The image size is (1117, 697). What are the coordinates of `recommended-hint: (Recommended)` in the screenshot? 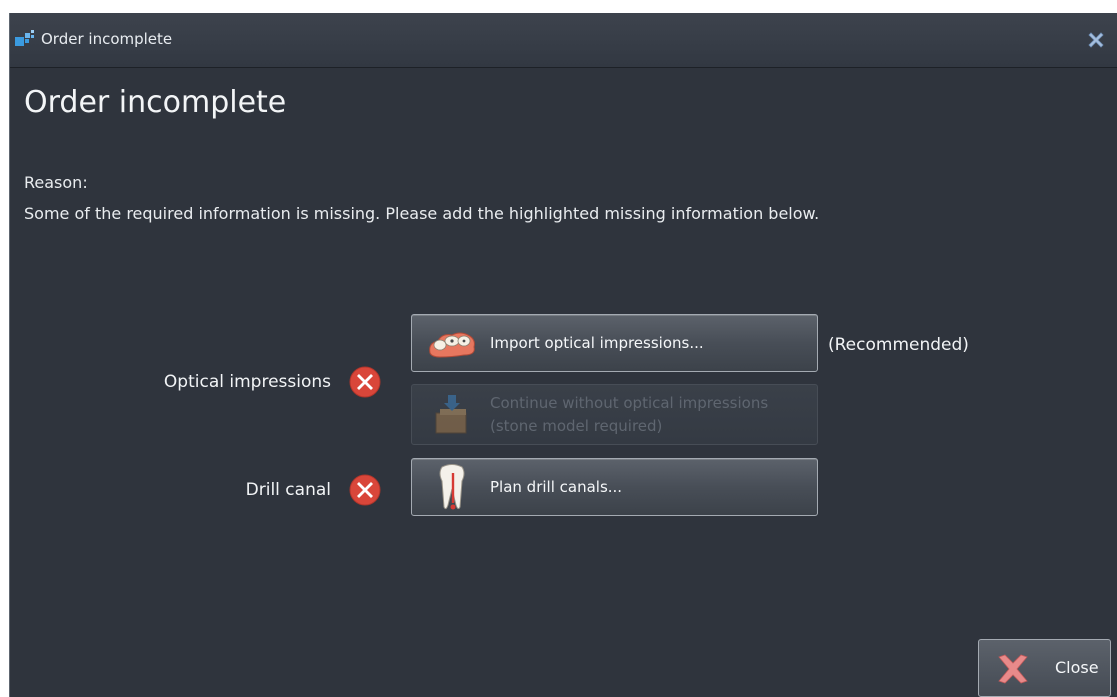 It's located at (898, 345).